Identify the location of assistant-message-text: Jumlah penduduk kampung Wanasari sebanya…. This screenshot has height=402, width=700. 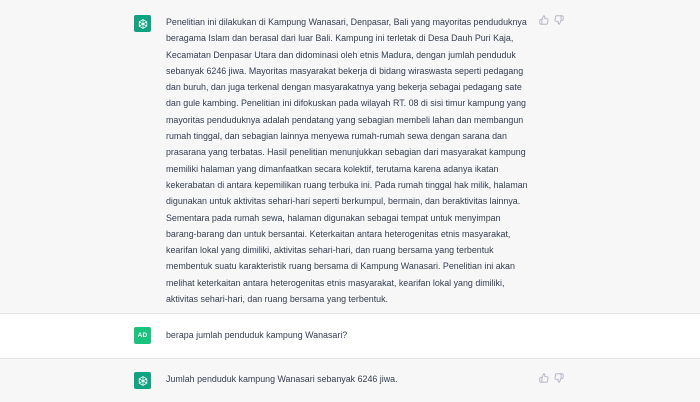
(282, 379).